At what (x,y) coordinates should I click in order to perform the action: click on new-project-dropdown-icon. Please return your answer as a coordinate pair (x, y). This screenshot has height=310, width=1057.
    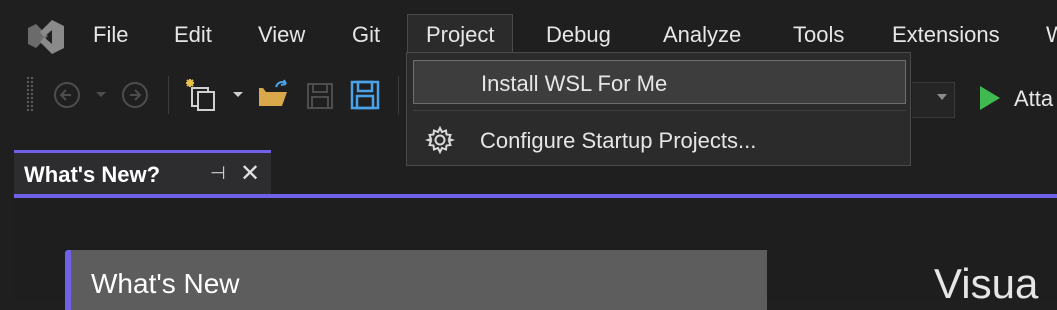
    Looking at the image, I should click on (238, 95).